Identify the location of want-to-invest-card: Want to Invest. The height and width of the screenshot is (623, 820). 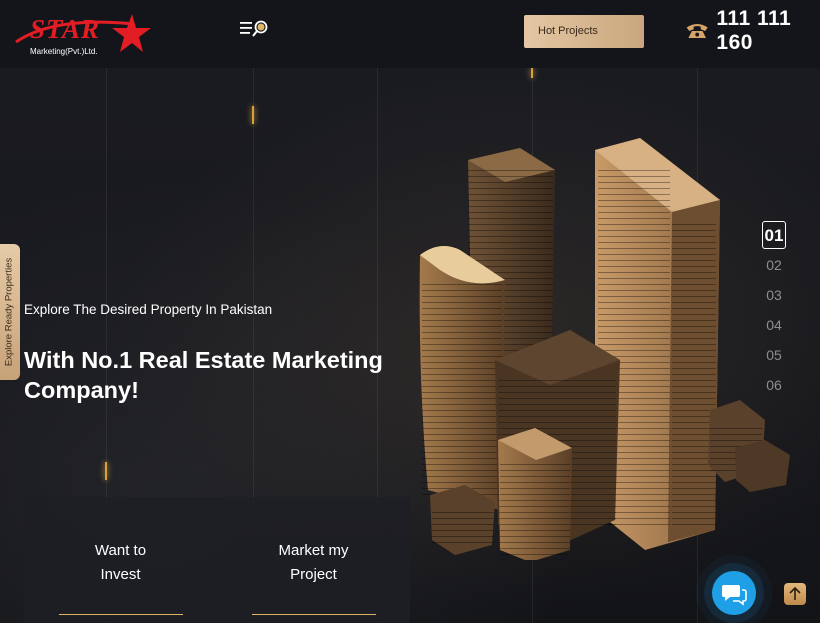
(120, 560).